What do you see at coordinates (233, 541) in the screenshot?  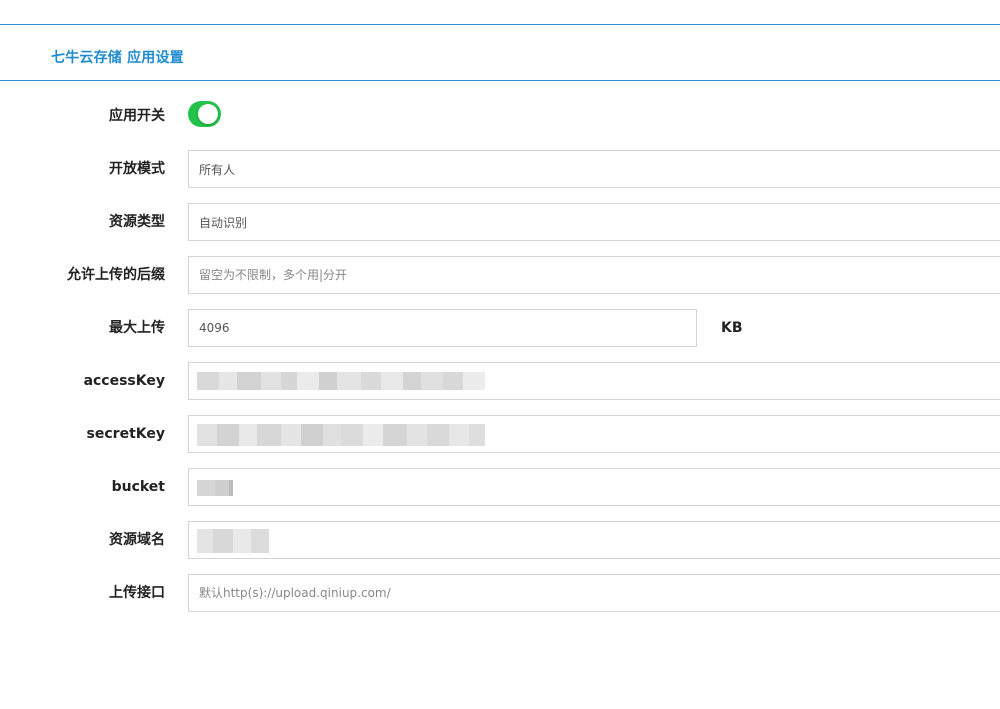 I see `domain-redaction` at bounding box center [233, 541].